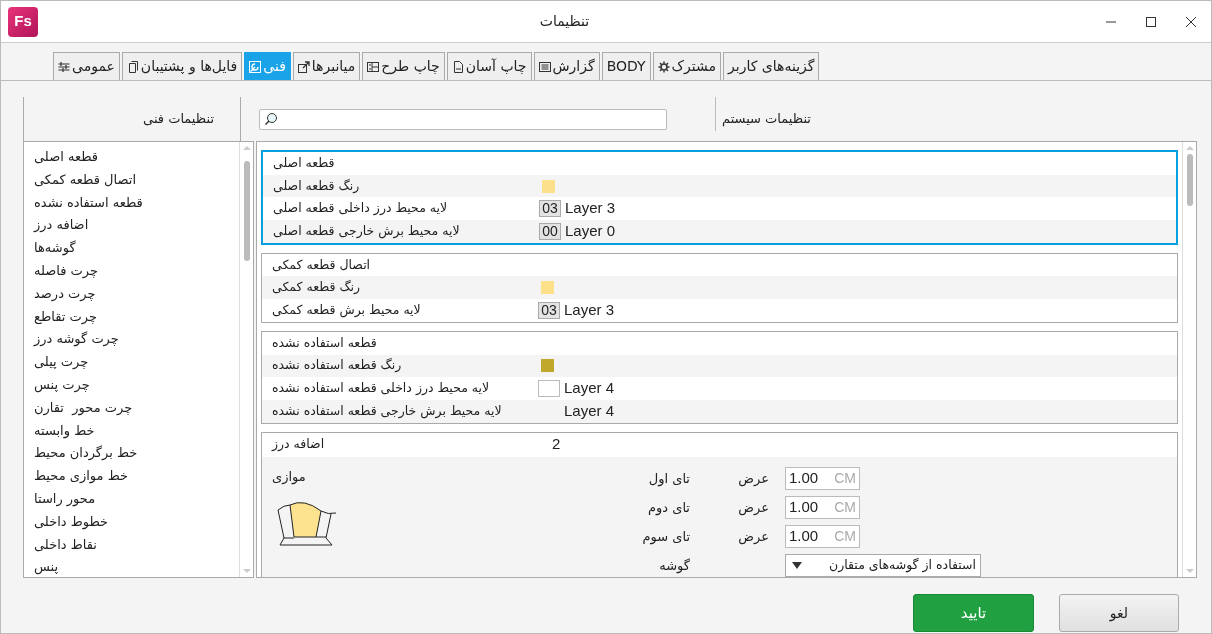 The height and width of the screenshot is (634, 1212). Describe the element at coordinates (132, 66) in the screenshot. I see `page-icon` at that location.